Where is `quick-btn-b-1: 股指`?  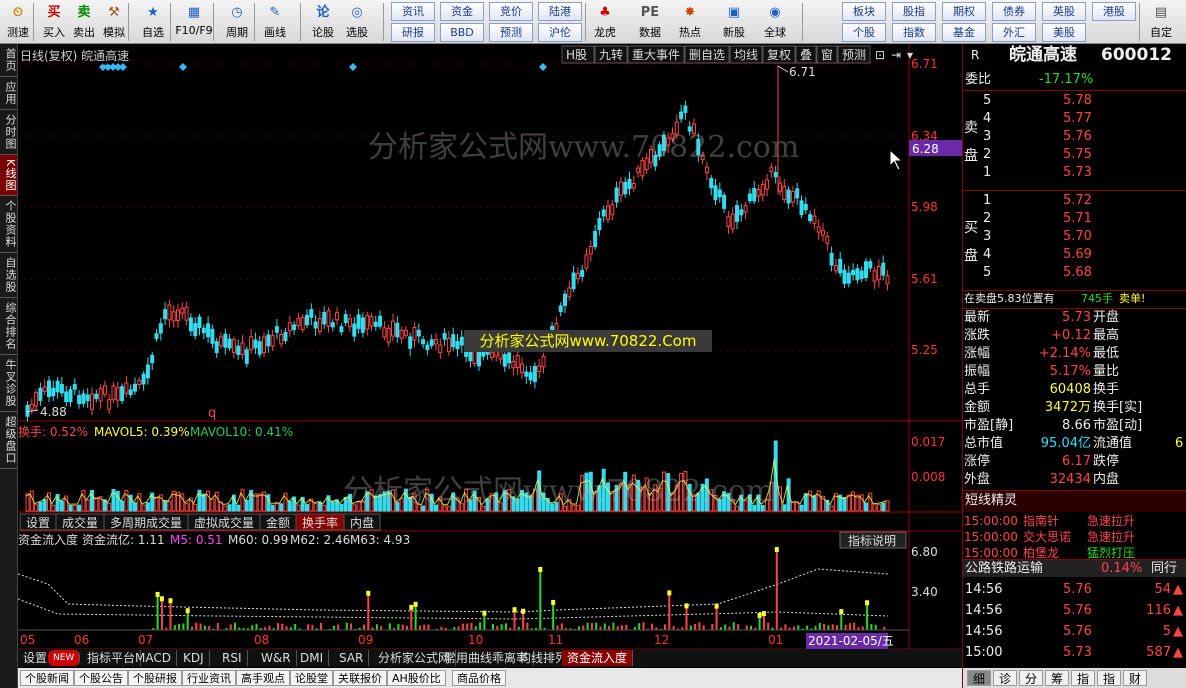
quick-btn-b-1: 股指 is located at coordinates (914, 11).